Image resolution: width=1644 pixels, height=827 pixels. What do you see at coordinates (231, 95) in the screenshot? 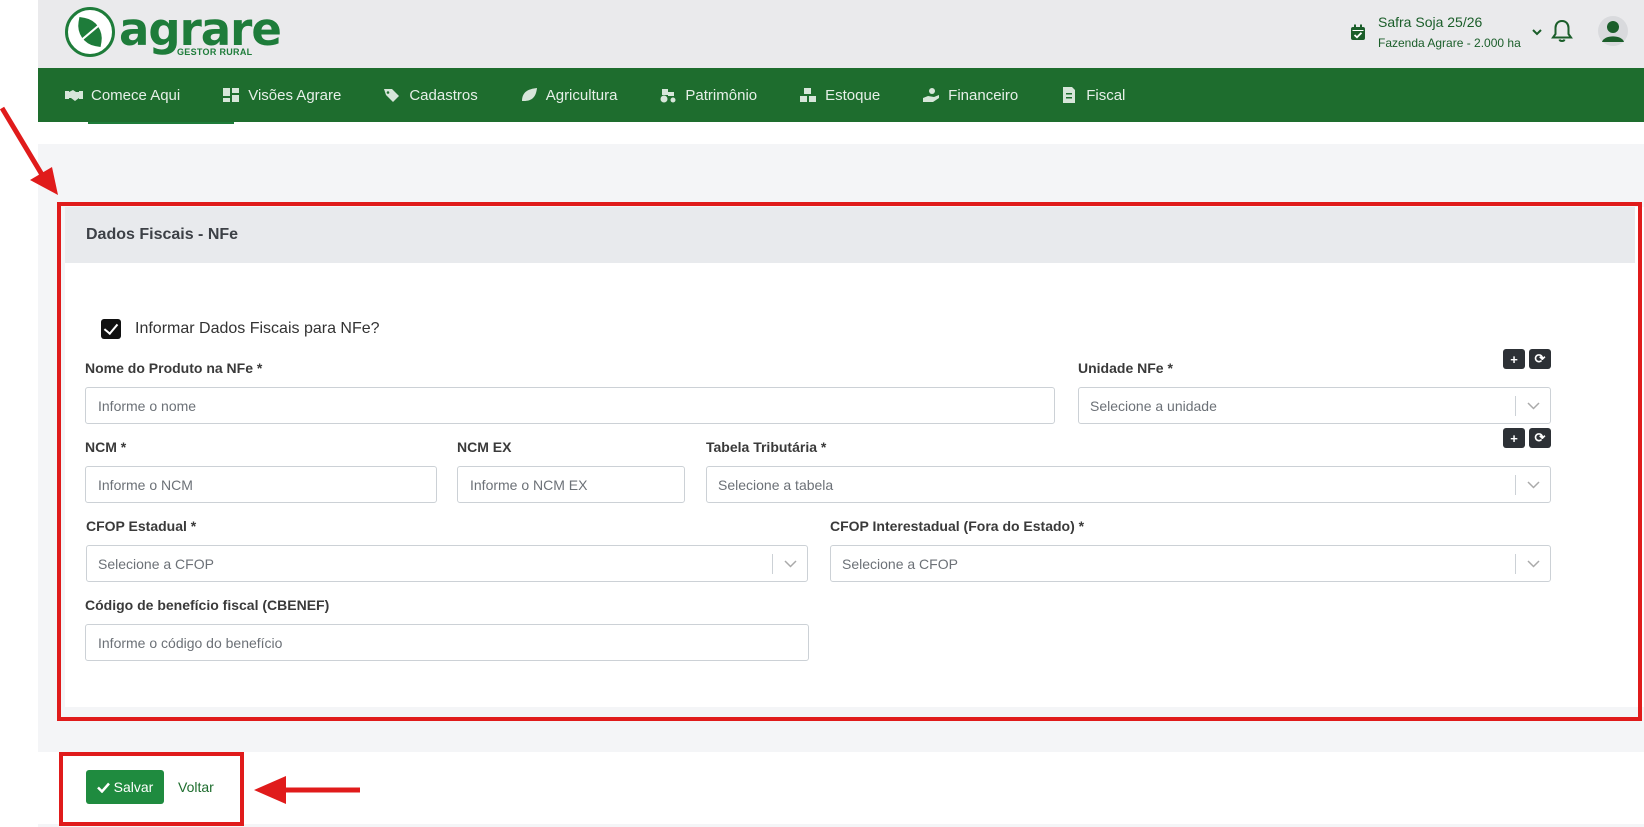
I see `dashboard-icon` at bounding box center [231, 95].